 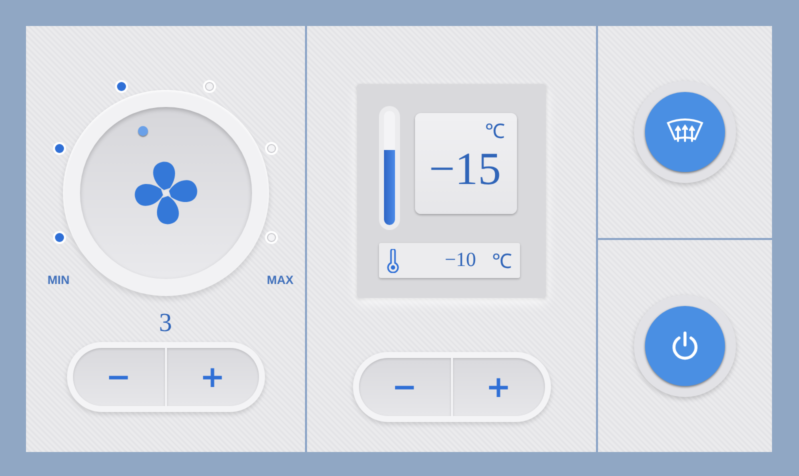 What do you see at coordinates (165, 323) in the screenshot?
I see `fan-speed-value: 3` at bounding box center [165, 323].